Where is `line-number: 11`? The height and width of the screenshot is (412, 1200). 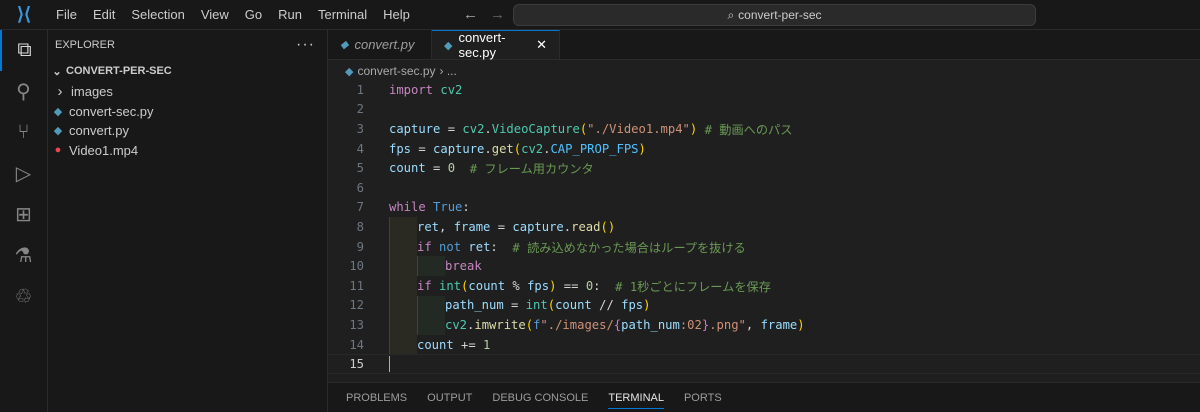
line-number: 11 is located at coordinates (356, 285).